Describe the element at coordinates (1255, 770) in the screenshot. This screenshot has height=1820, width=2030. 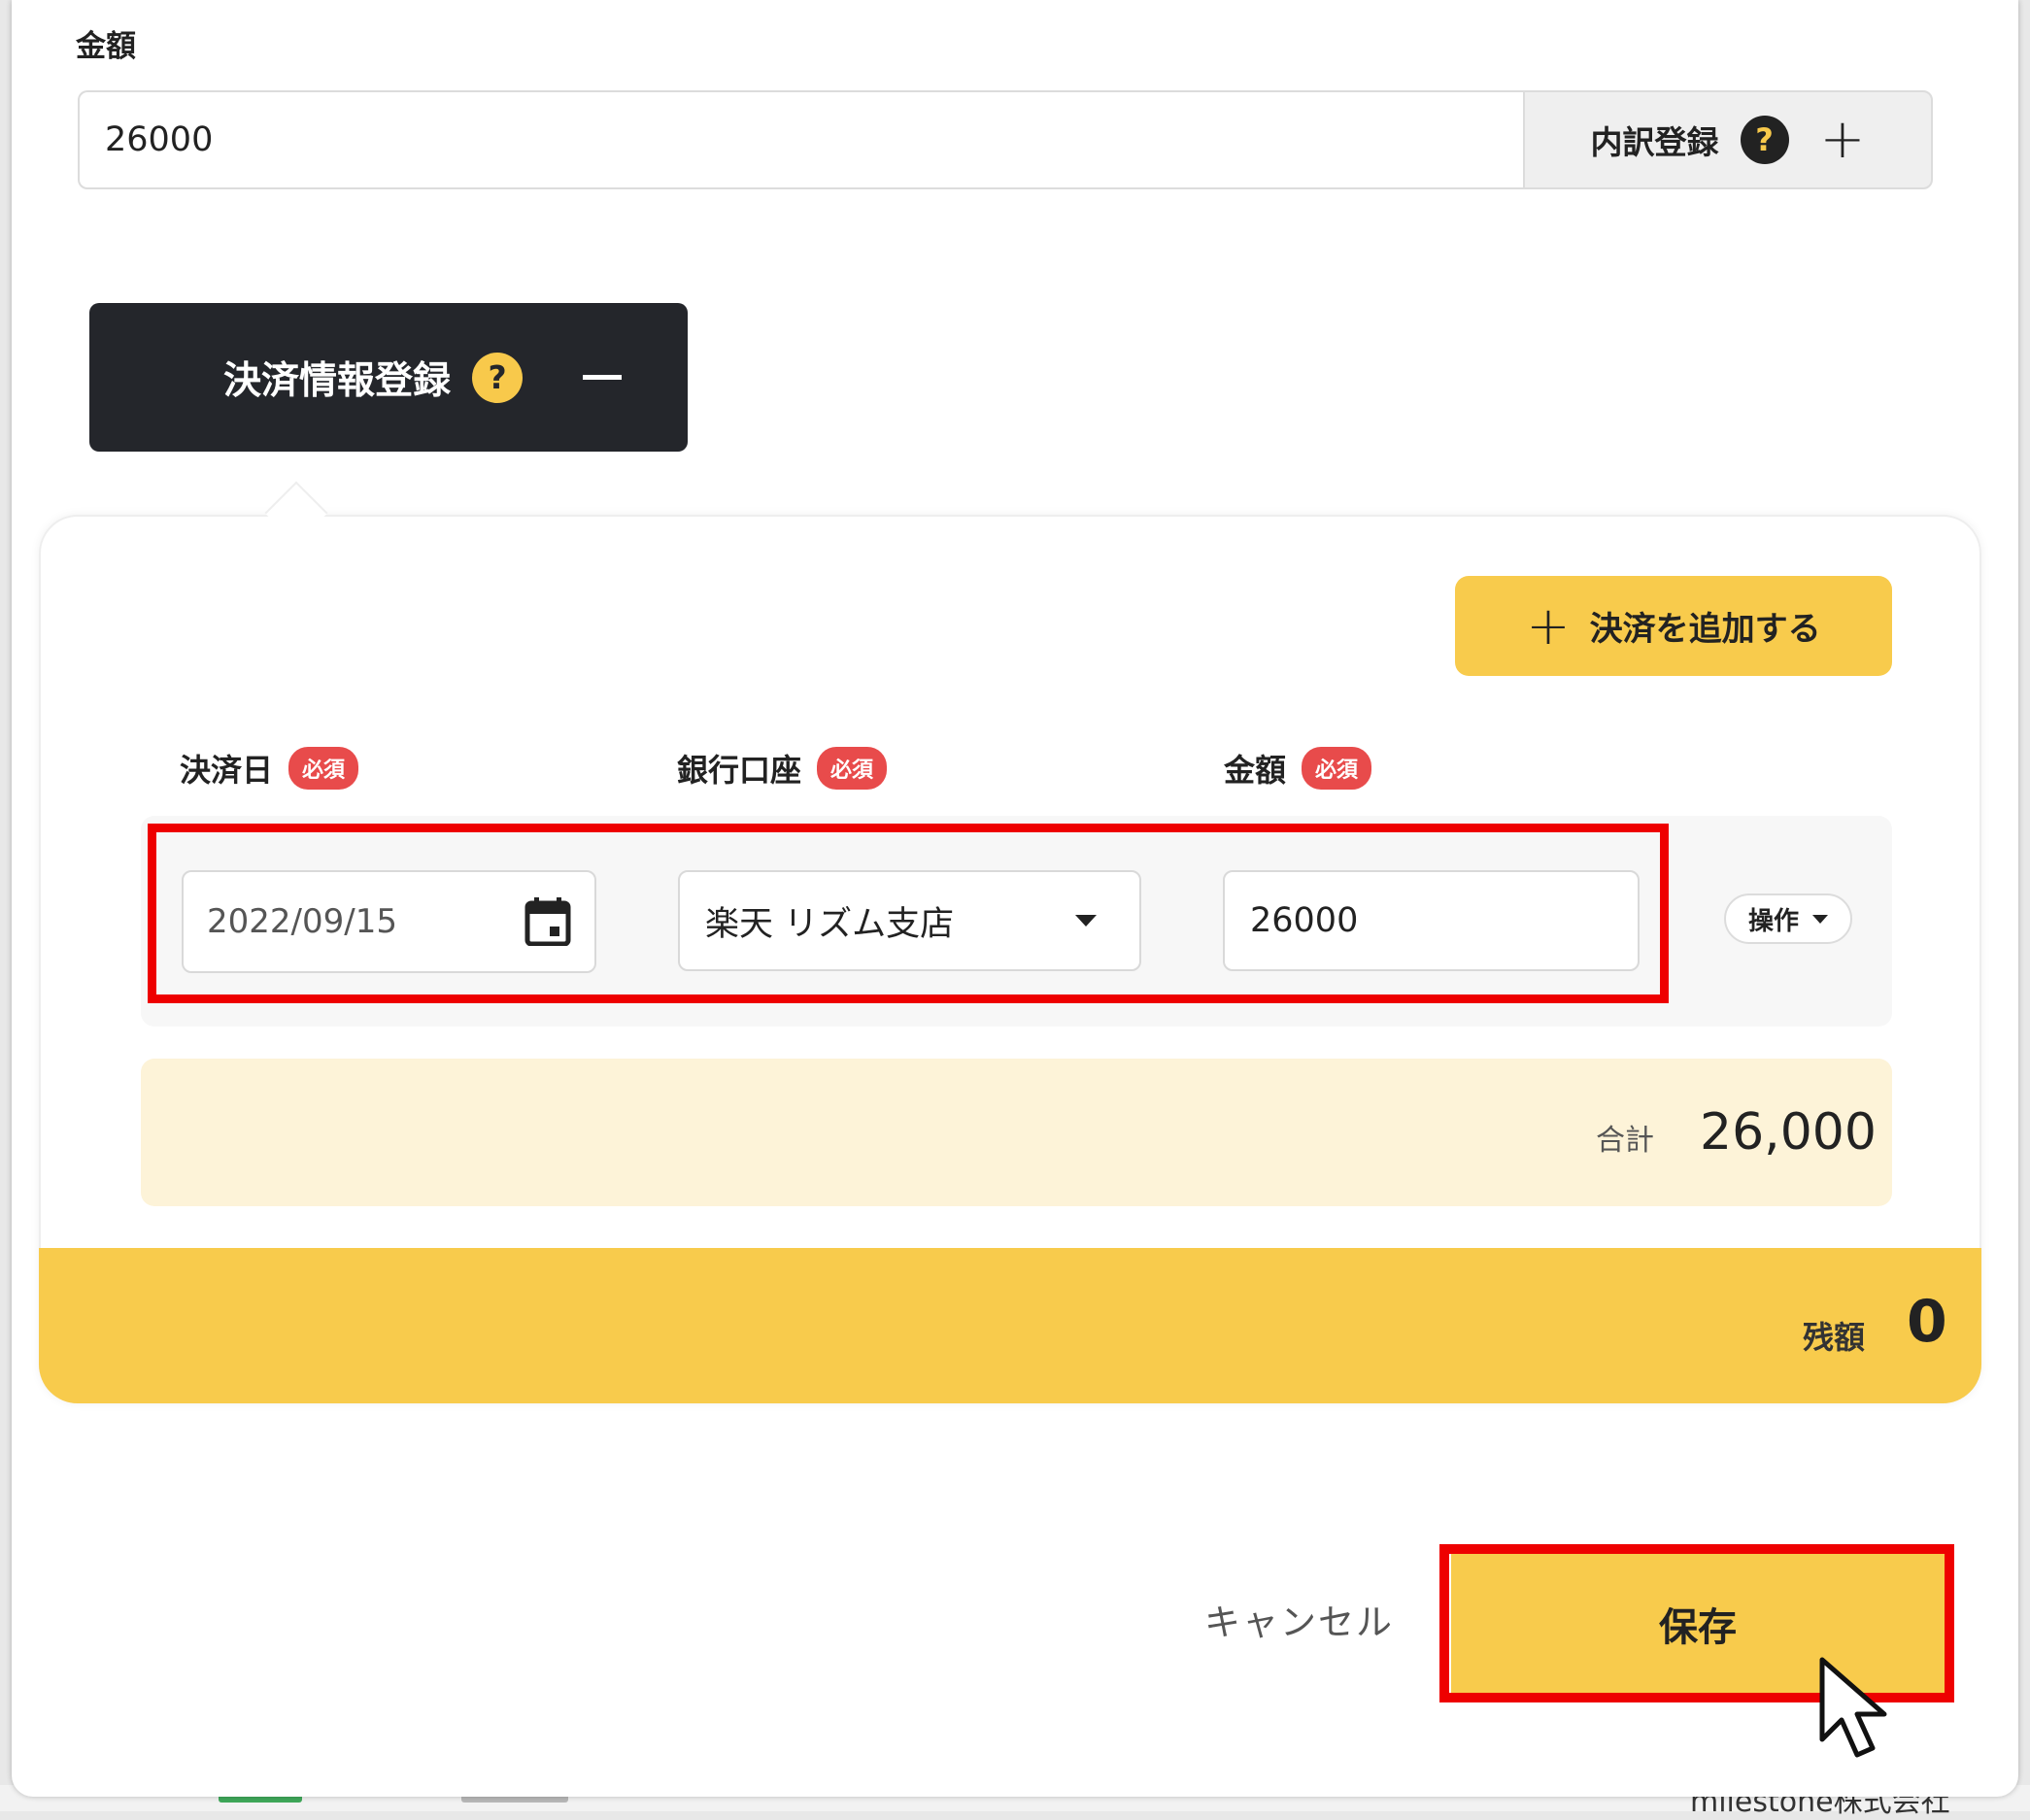
I see `column-label: 金額` at that location.